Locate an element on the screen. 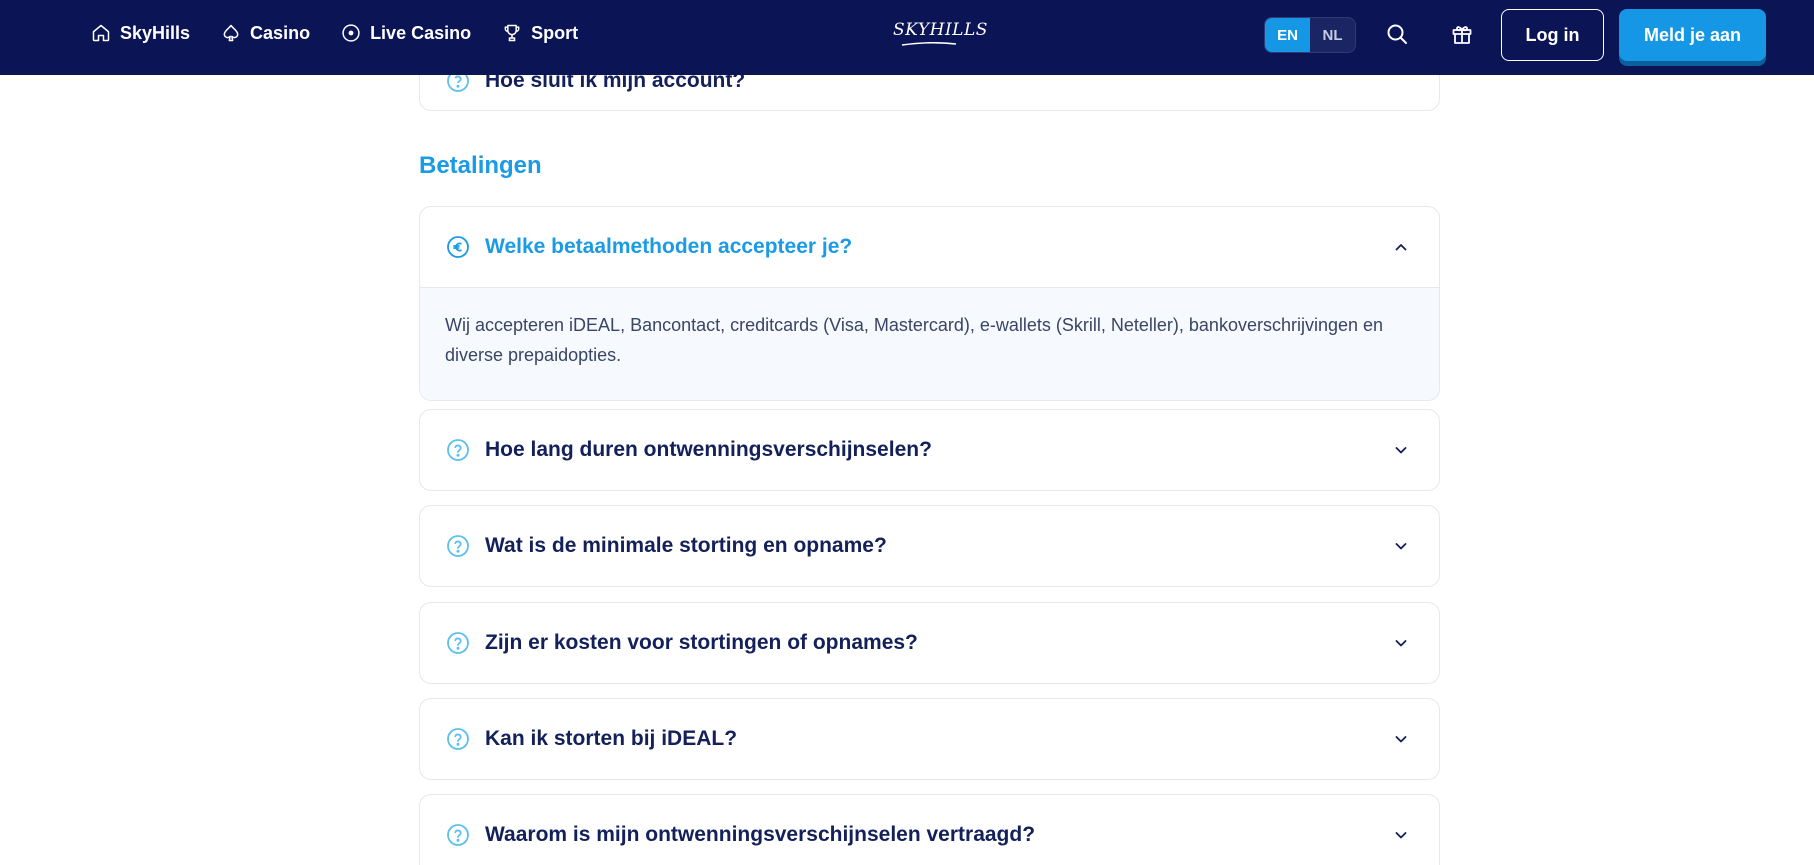  logo-swoosh is located at coordinates (929, 44).